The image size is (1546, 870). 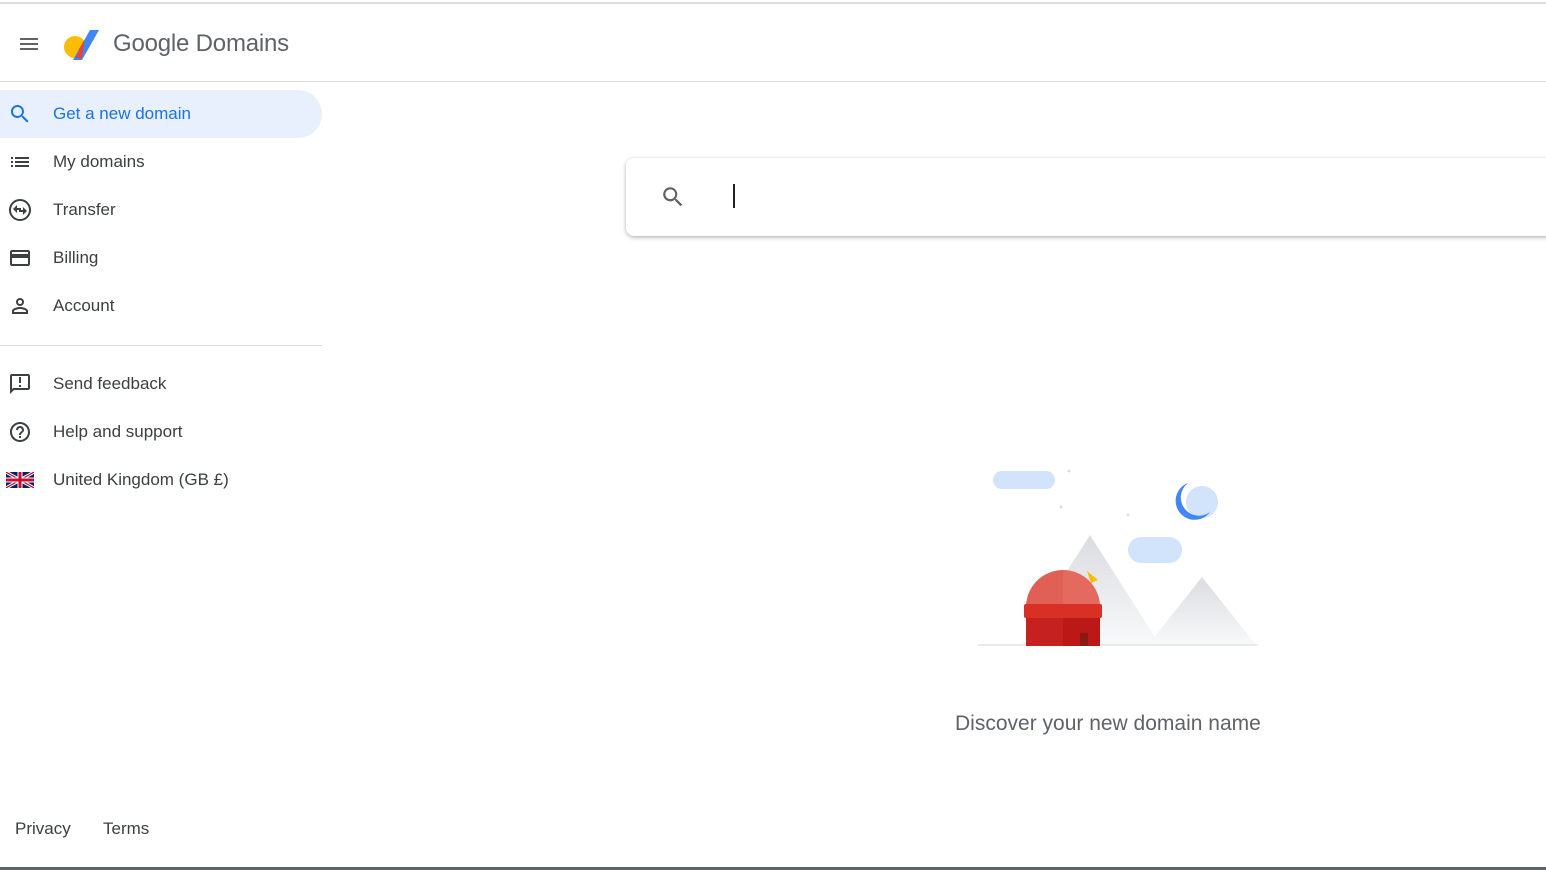 I want to click on sidebar-divider, so click(x=161, y=345).